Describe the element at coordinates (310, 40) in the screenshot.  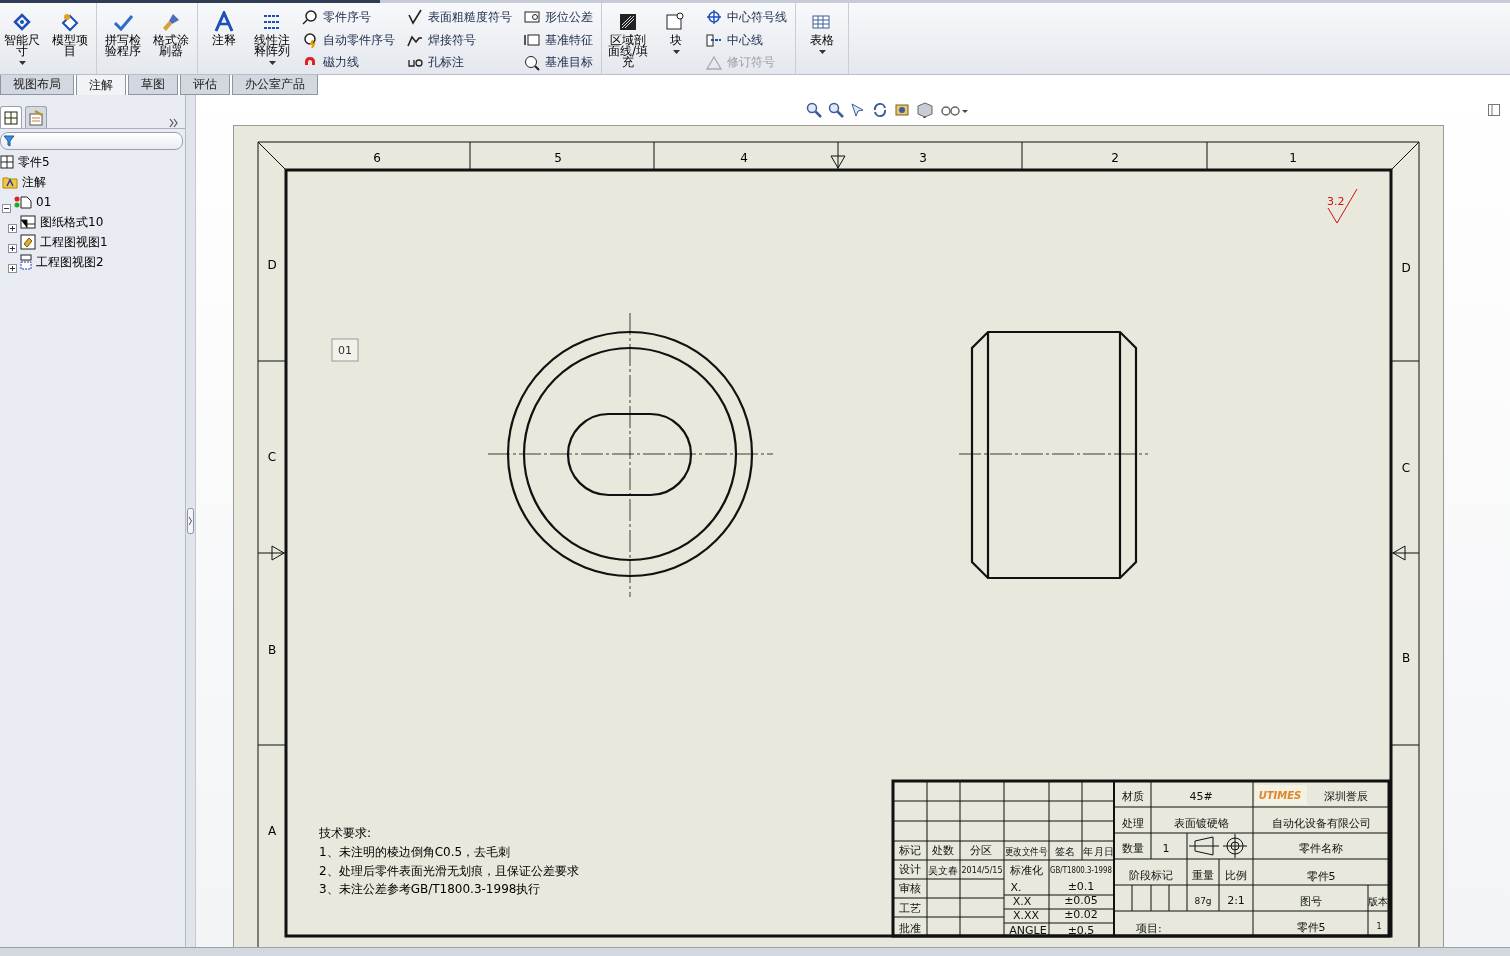
I see `autoballoon-icon` at that location.